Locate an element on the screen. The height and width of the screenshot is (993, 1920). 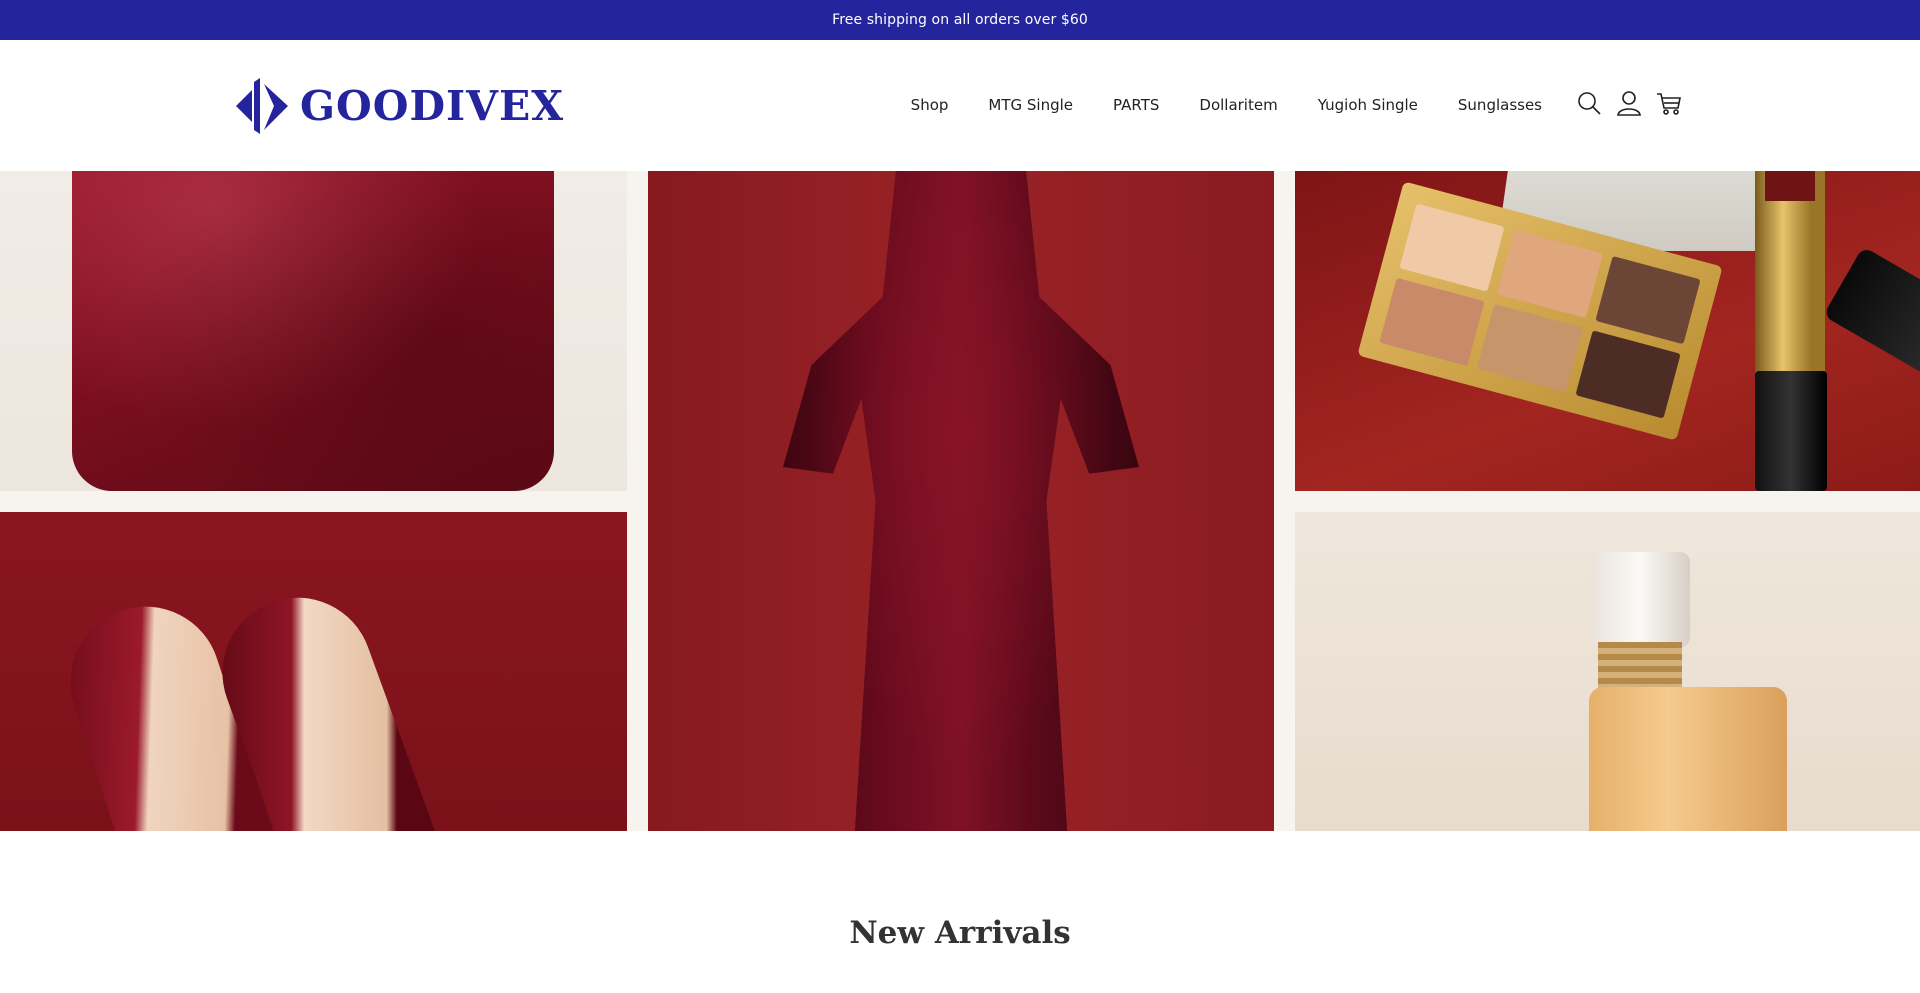
nav-item-parts: PARTS is located at coordinates (1136, 105).